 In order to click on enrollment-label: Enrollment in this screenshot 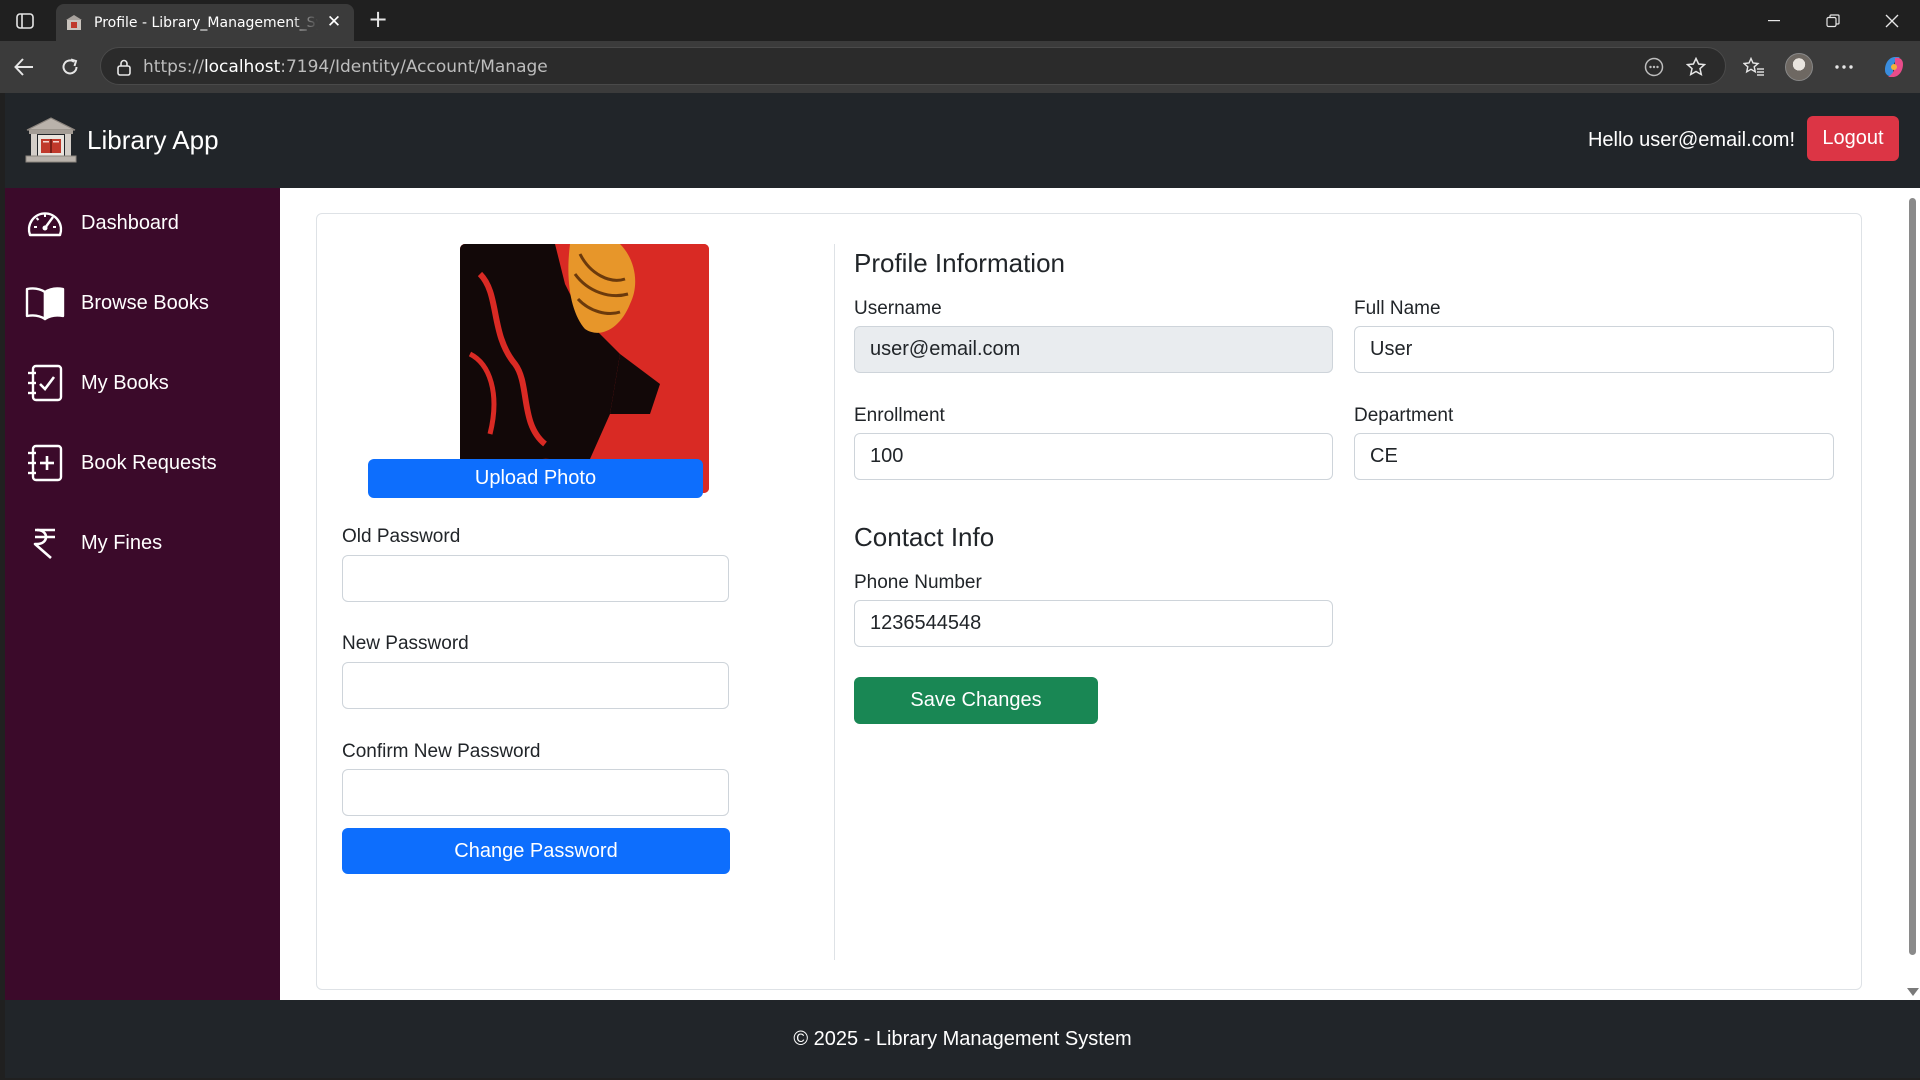, I will do `click(899, 415)`.